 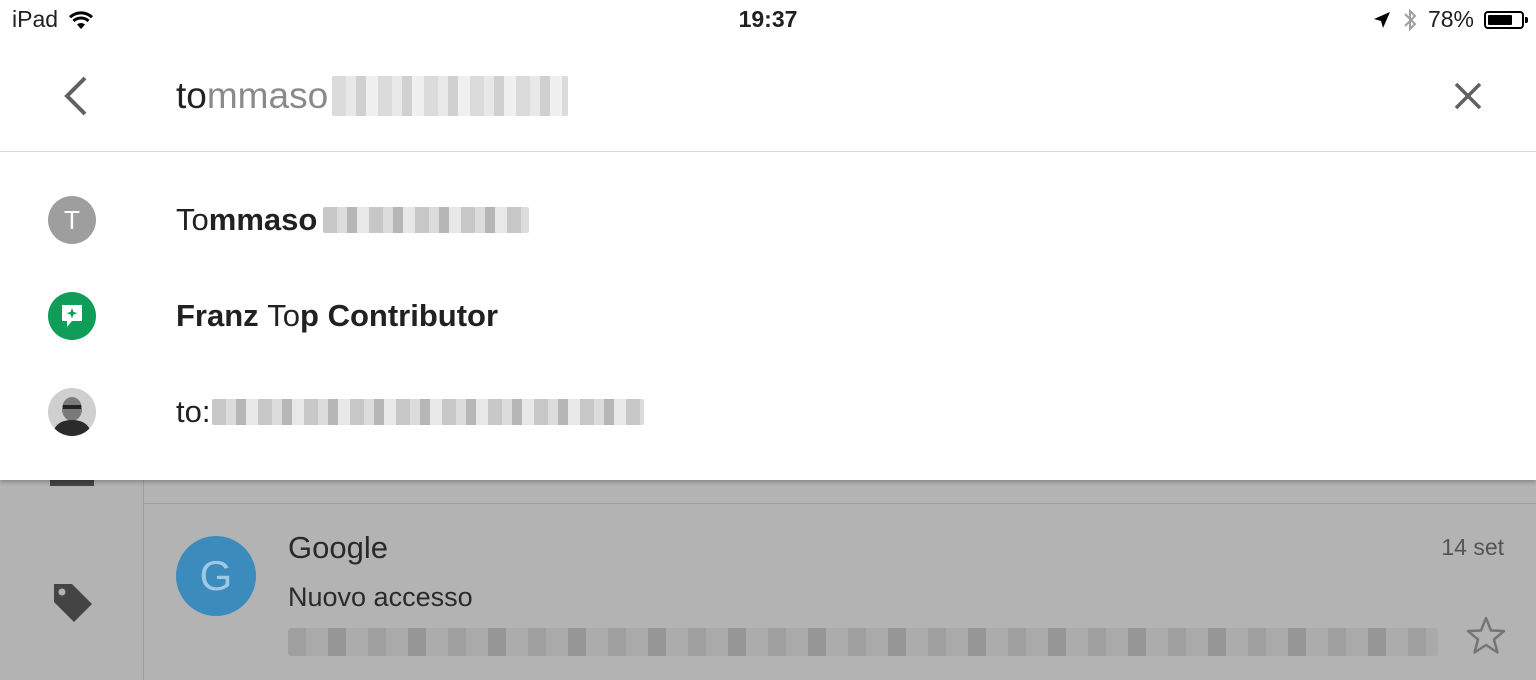 I want to click on suggestion-item: T To mmaso, so click(x=768, y=220).